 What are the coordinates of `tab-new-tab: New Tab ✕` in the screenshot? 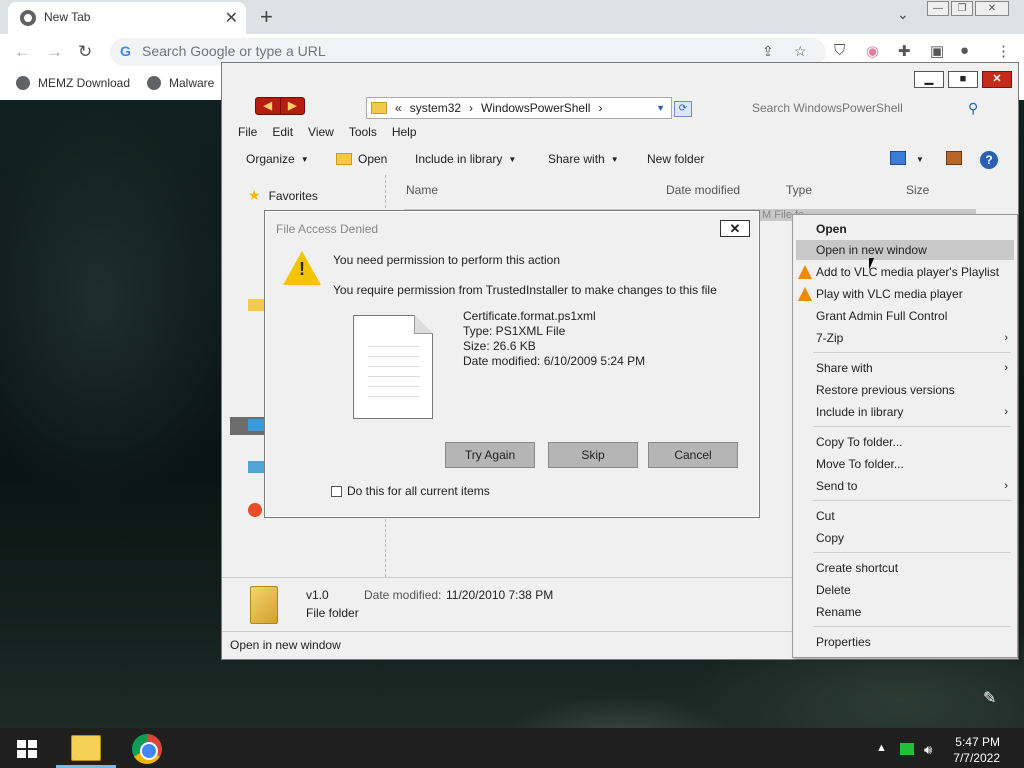 It's located at (127, 18).